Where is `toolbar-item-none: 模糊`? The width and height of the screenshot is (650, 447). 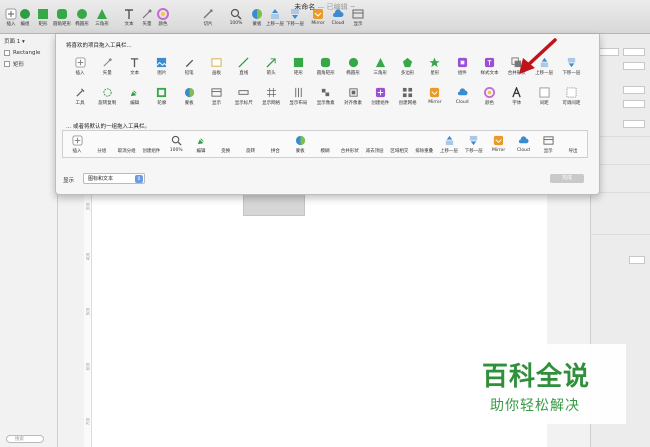 toolbar-item-none: 模糊 is located at coordinates (325, 144).